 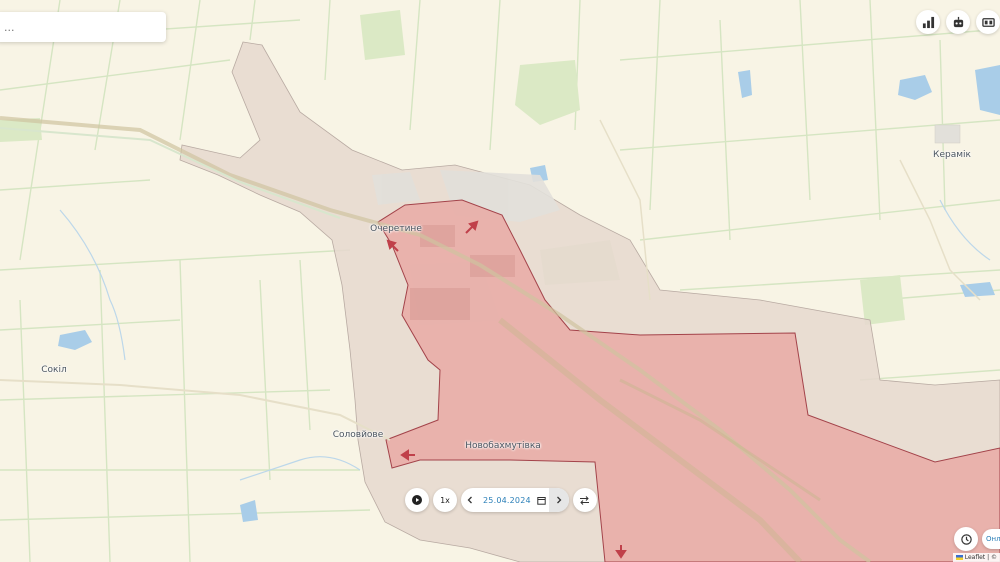 I want to click on speed-button: 1x, so click(x=445, y=500).